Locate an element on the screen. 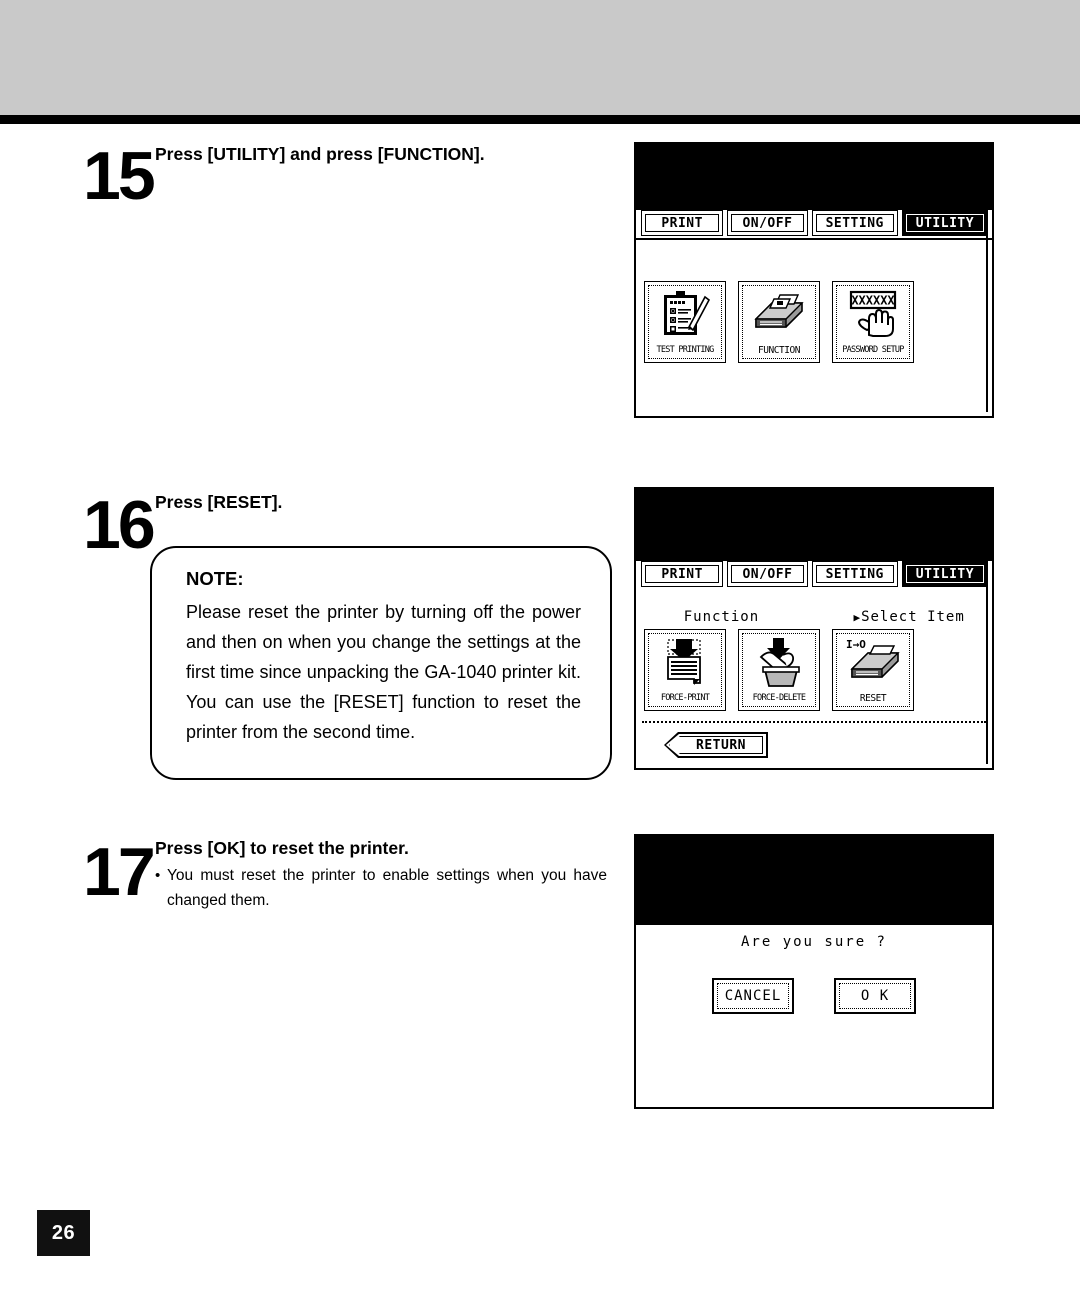  return-button: RETURN is located at coordinates (716, 745).